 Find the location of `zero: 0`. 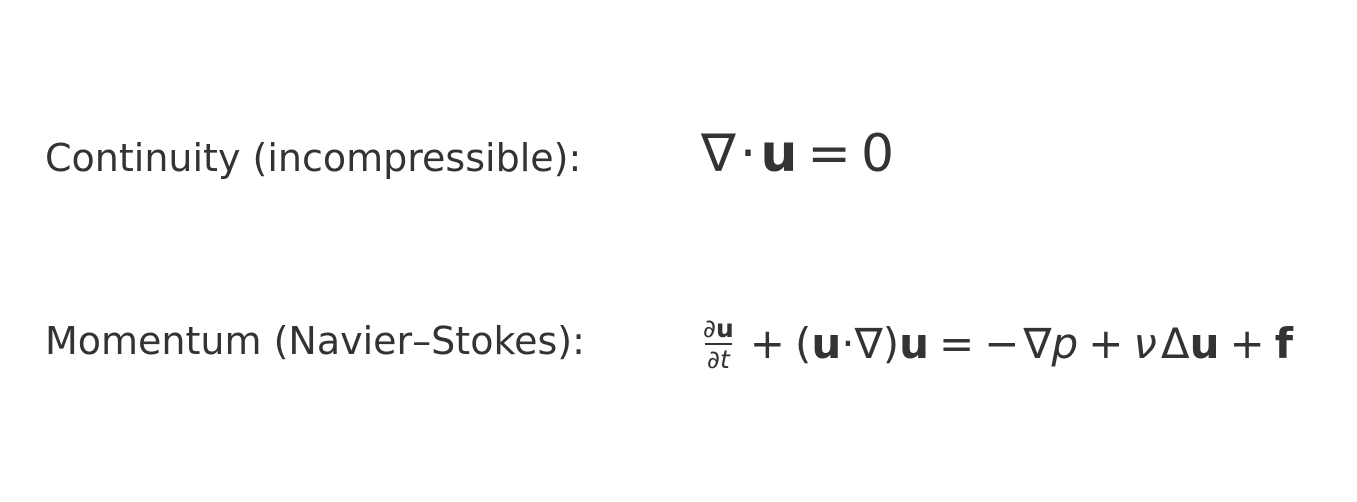

zero: 0 is located at coordinates (877, 154).